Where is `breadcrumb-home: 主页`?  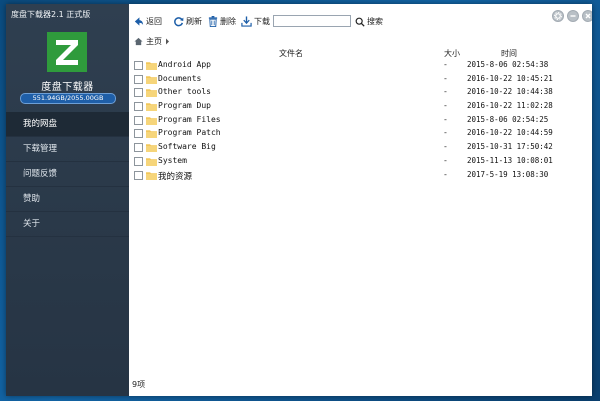
breadcrumb-home: 主页 is located at coordinates (154, 41).